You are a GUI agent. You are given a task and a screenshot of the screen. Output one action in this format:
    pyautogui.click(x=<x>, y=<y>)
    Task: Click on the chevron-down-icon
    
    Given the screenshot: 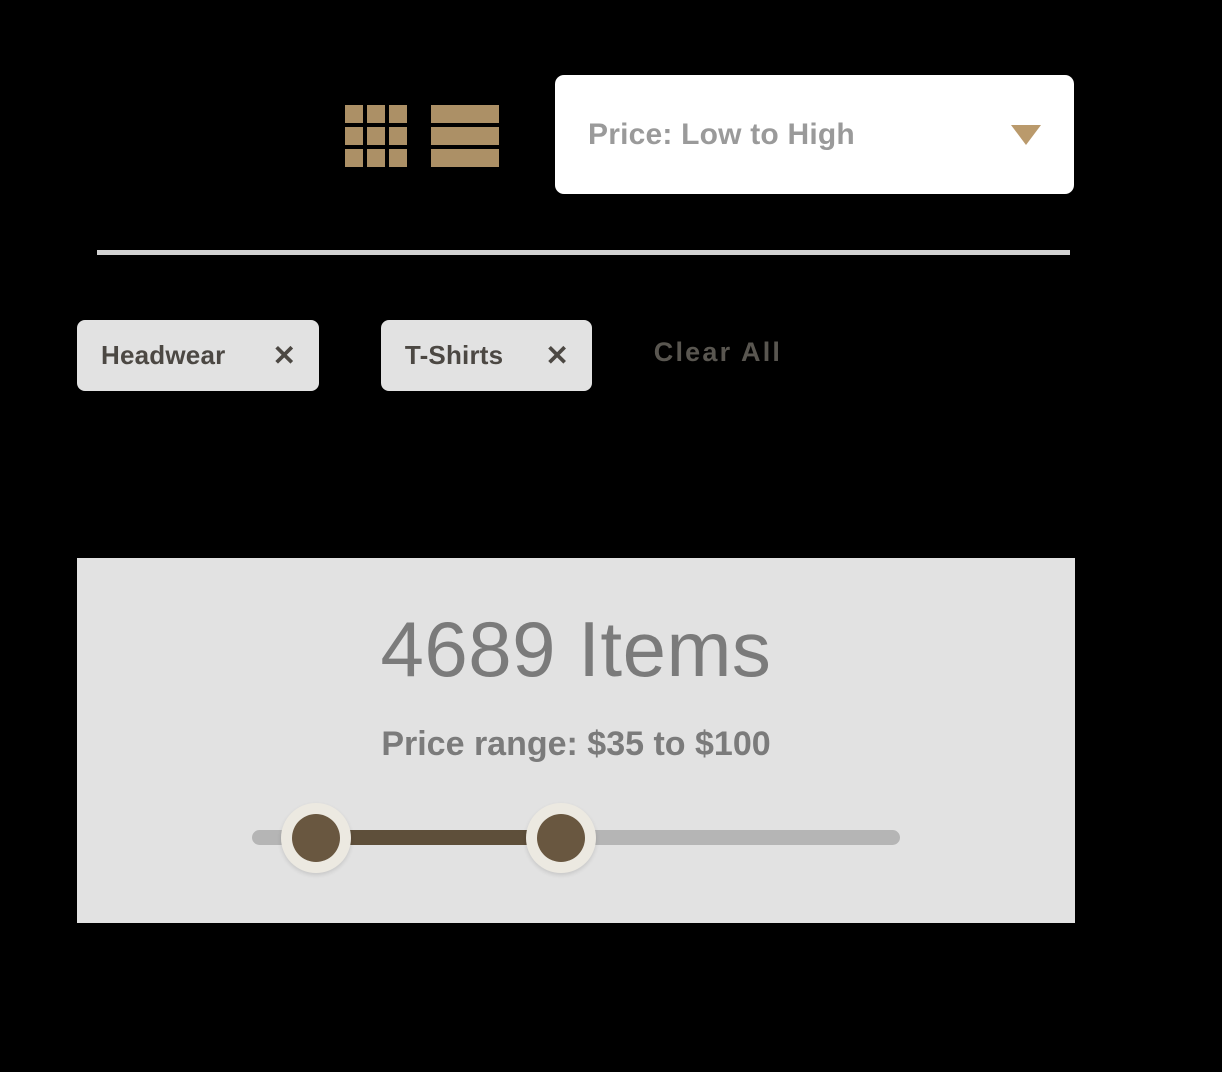 What is the action you would take?
    pyautogui.click(x=1026, y=134)
    